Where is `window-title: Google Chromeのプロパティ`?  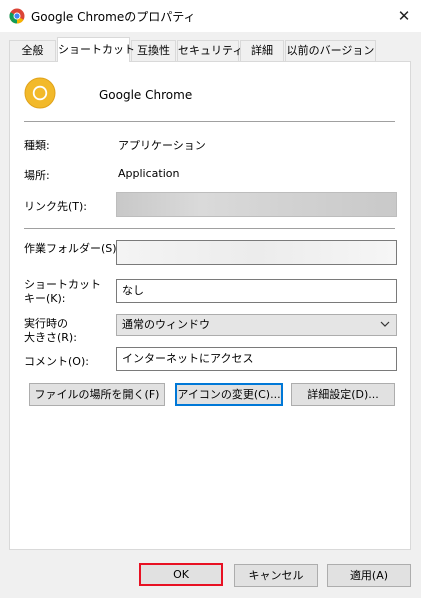 window-title: Google Chromeのプロパティ is located at coordinates (113, 17).